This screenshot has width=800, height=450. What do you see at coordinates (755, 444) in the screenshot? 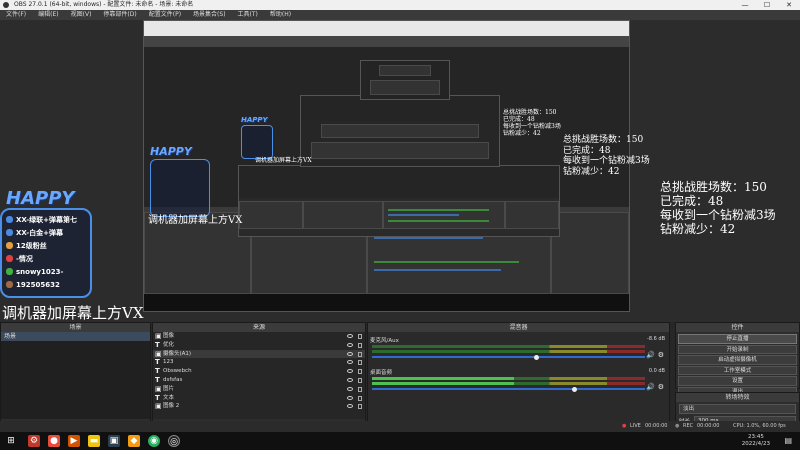
I see `clock-date: 2022/4/23` at bounding box center [755, 444].